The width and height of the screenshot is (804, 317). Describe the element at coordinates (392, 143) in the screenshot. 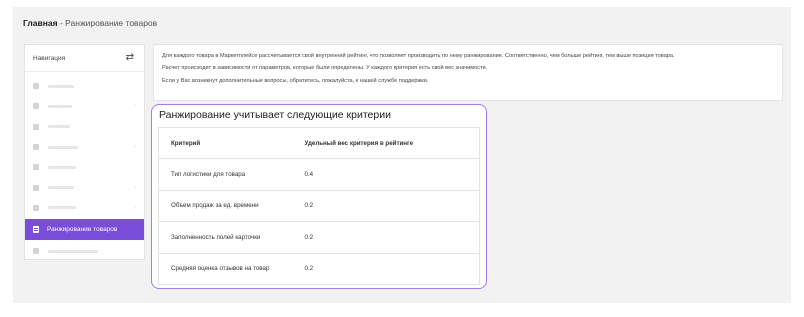

I see `column-header-weight: Удельный вес критерия в рейтинге` at that location.